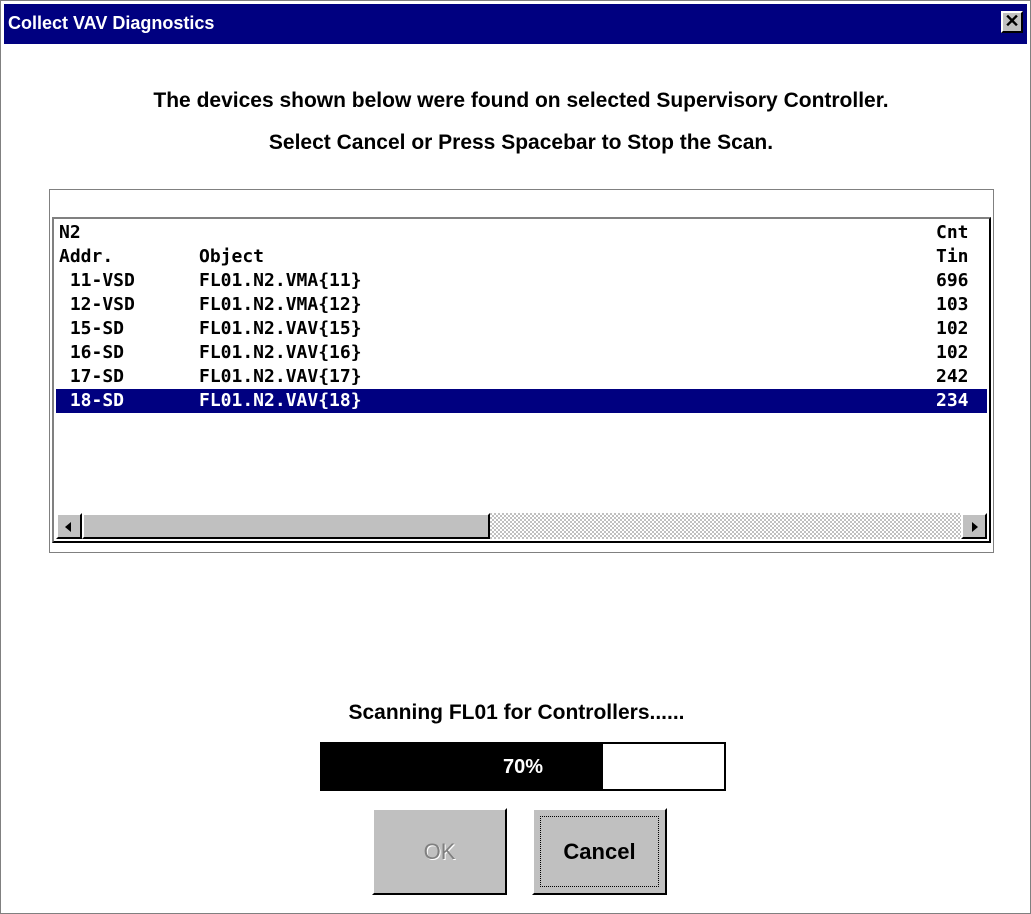 The height and width of the screenshot is (914, 1031). I want to click on ok-button-label: OK, so click(439, 851).